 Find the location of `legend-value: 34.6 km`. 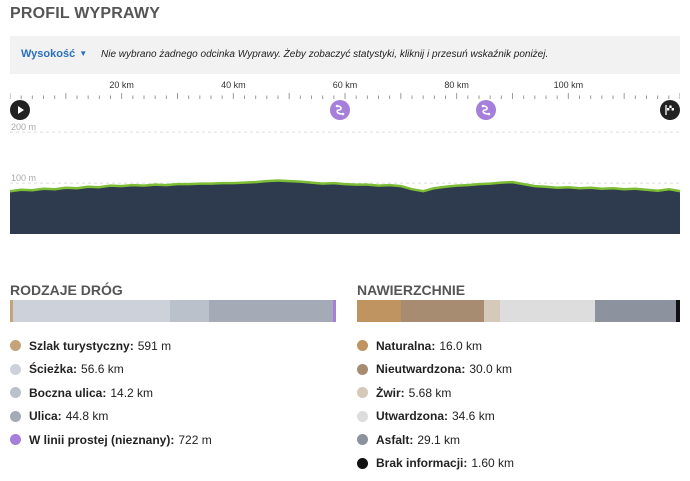

legend-value: 34.6 km is located at coordinates (473, 416).